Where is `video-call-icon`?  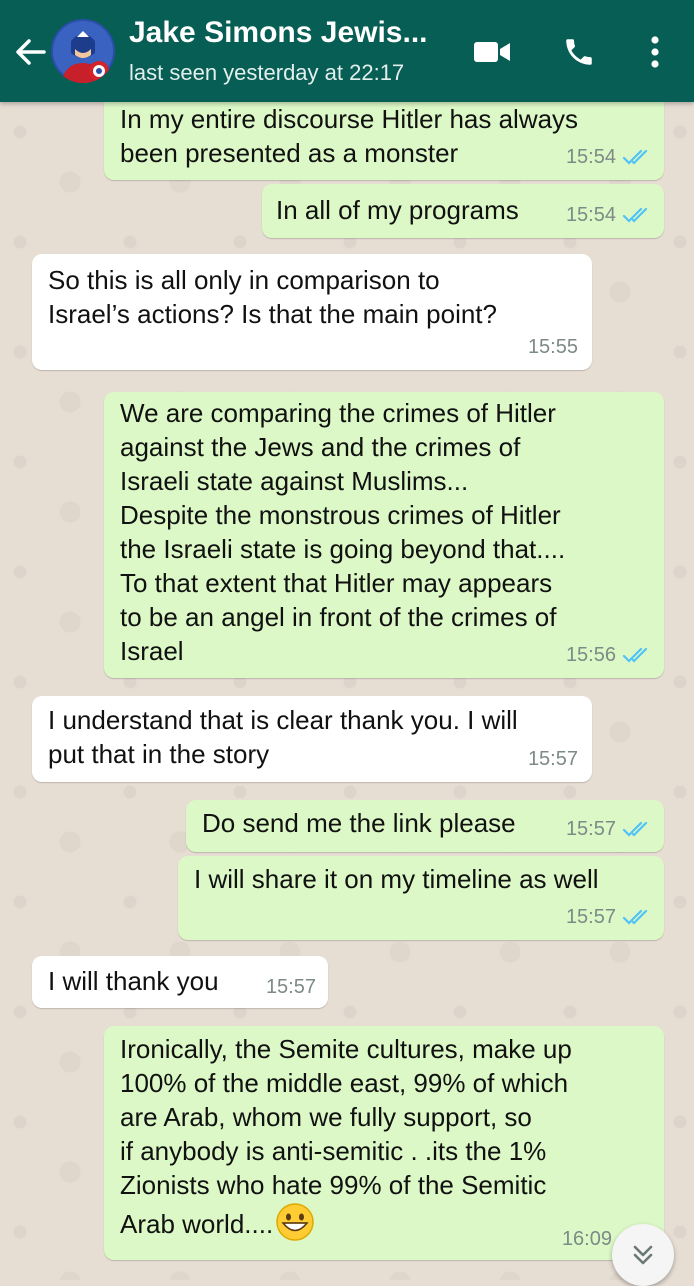 video-call-icon is located at coordinates (492, 52).